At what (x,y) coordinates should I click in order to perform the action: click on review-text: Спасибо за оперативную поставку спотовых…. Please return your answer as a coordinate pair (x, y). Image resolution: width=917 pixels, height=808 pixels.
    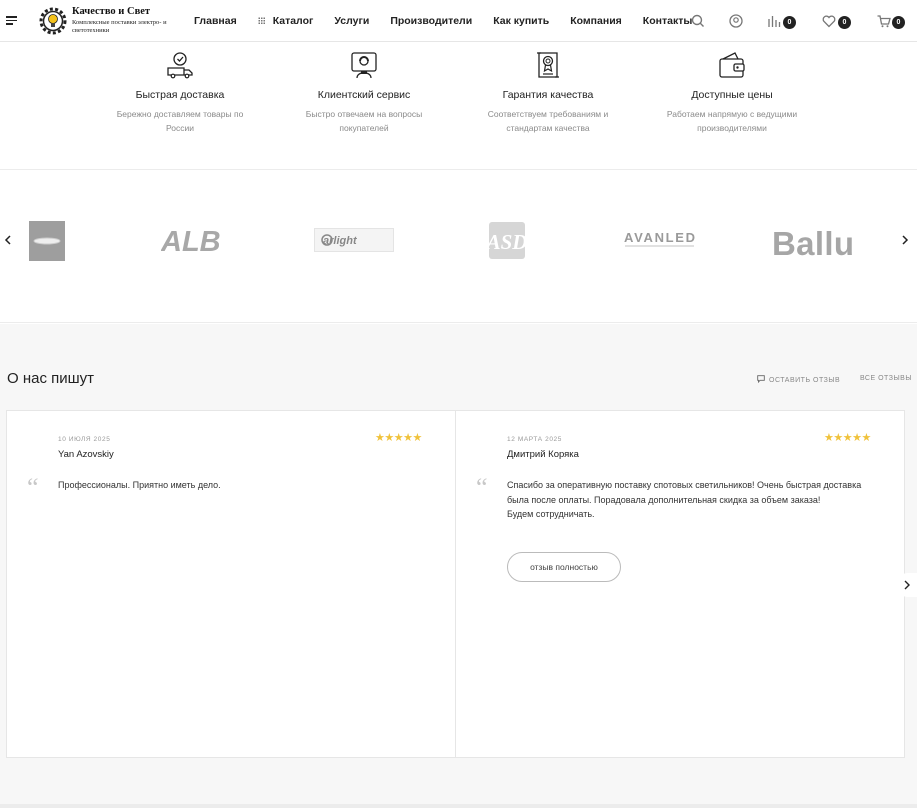
    Looking at the image, I should click on (684, 500).